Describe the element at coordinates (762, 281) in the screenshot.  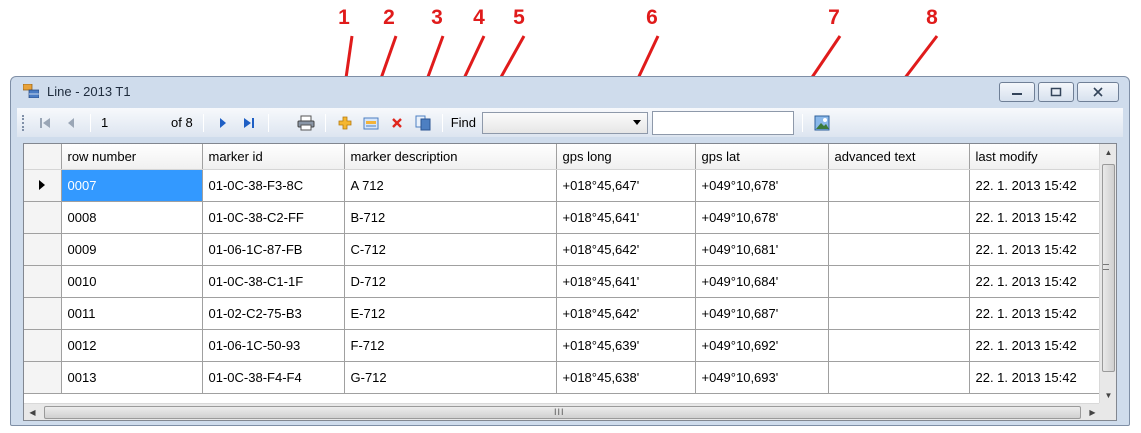
I see `cell-gps-lat: +049°10,684'` at that location.